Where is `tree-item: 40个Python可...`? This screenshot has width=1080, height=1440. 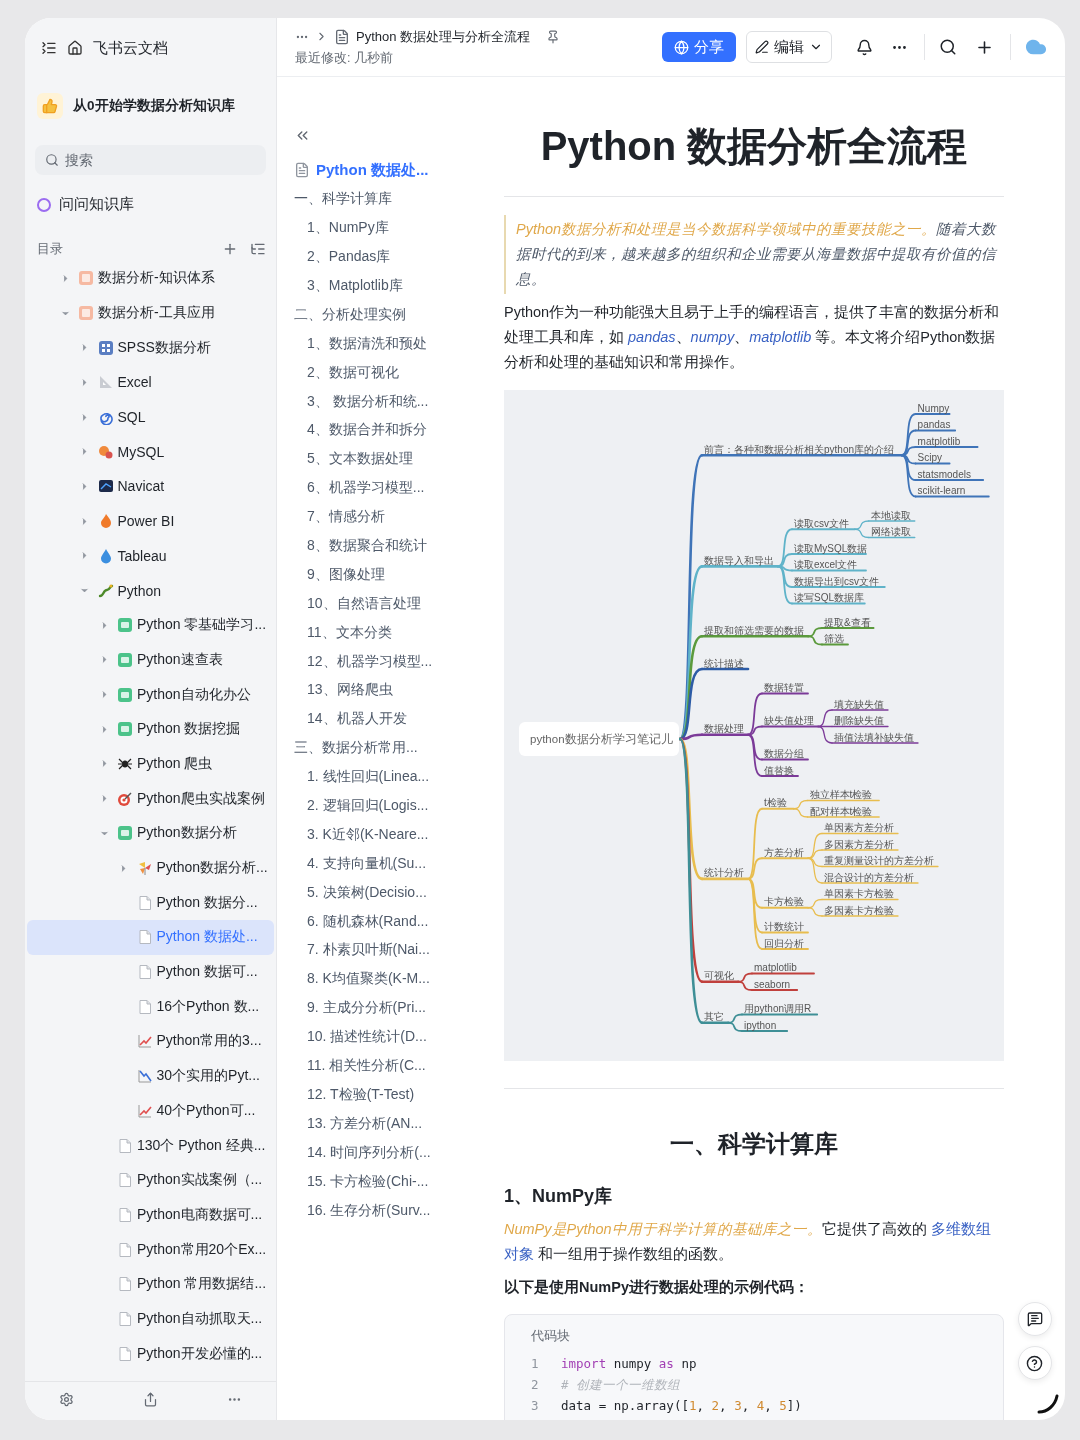 tree-item: 40个Python可... is located at coordinates (150, 1111).